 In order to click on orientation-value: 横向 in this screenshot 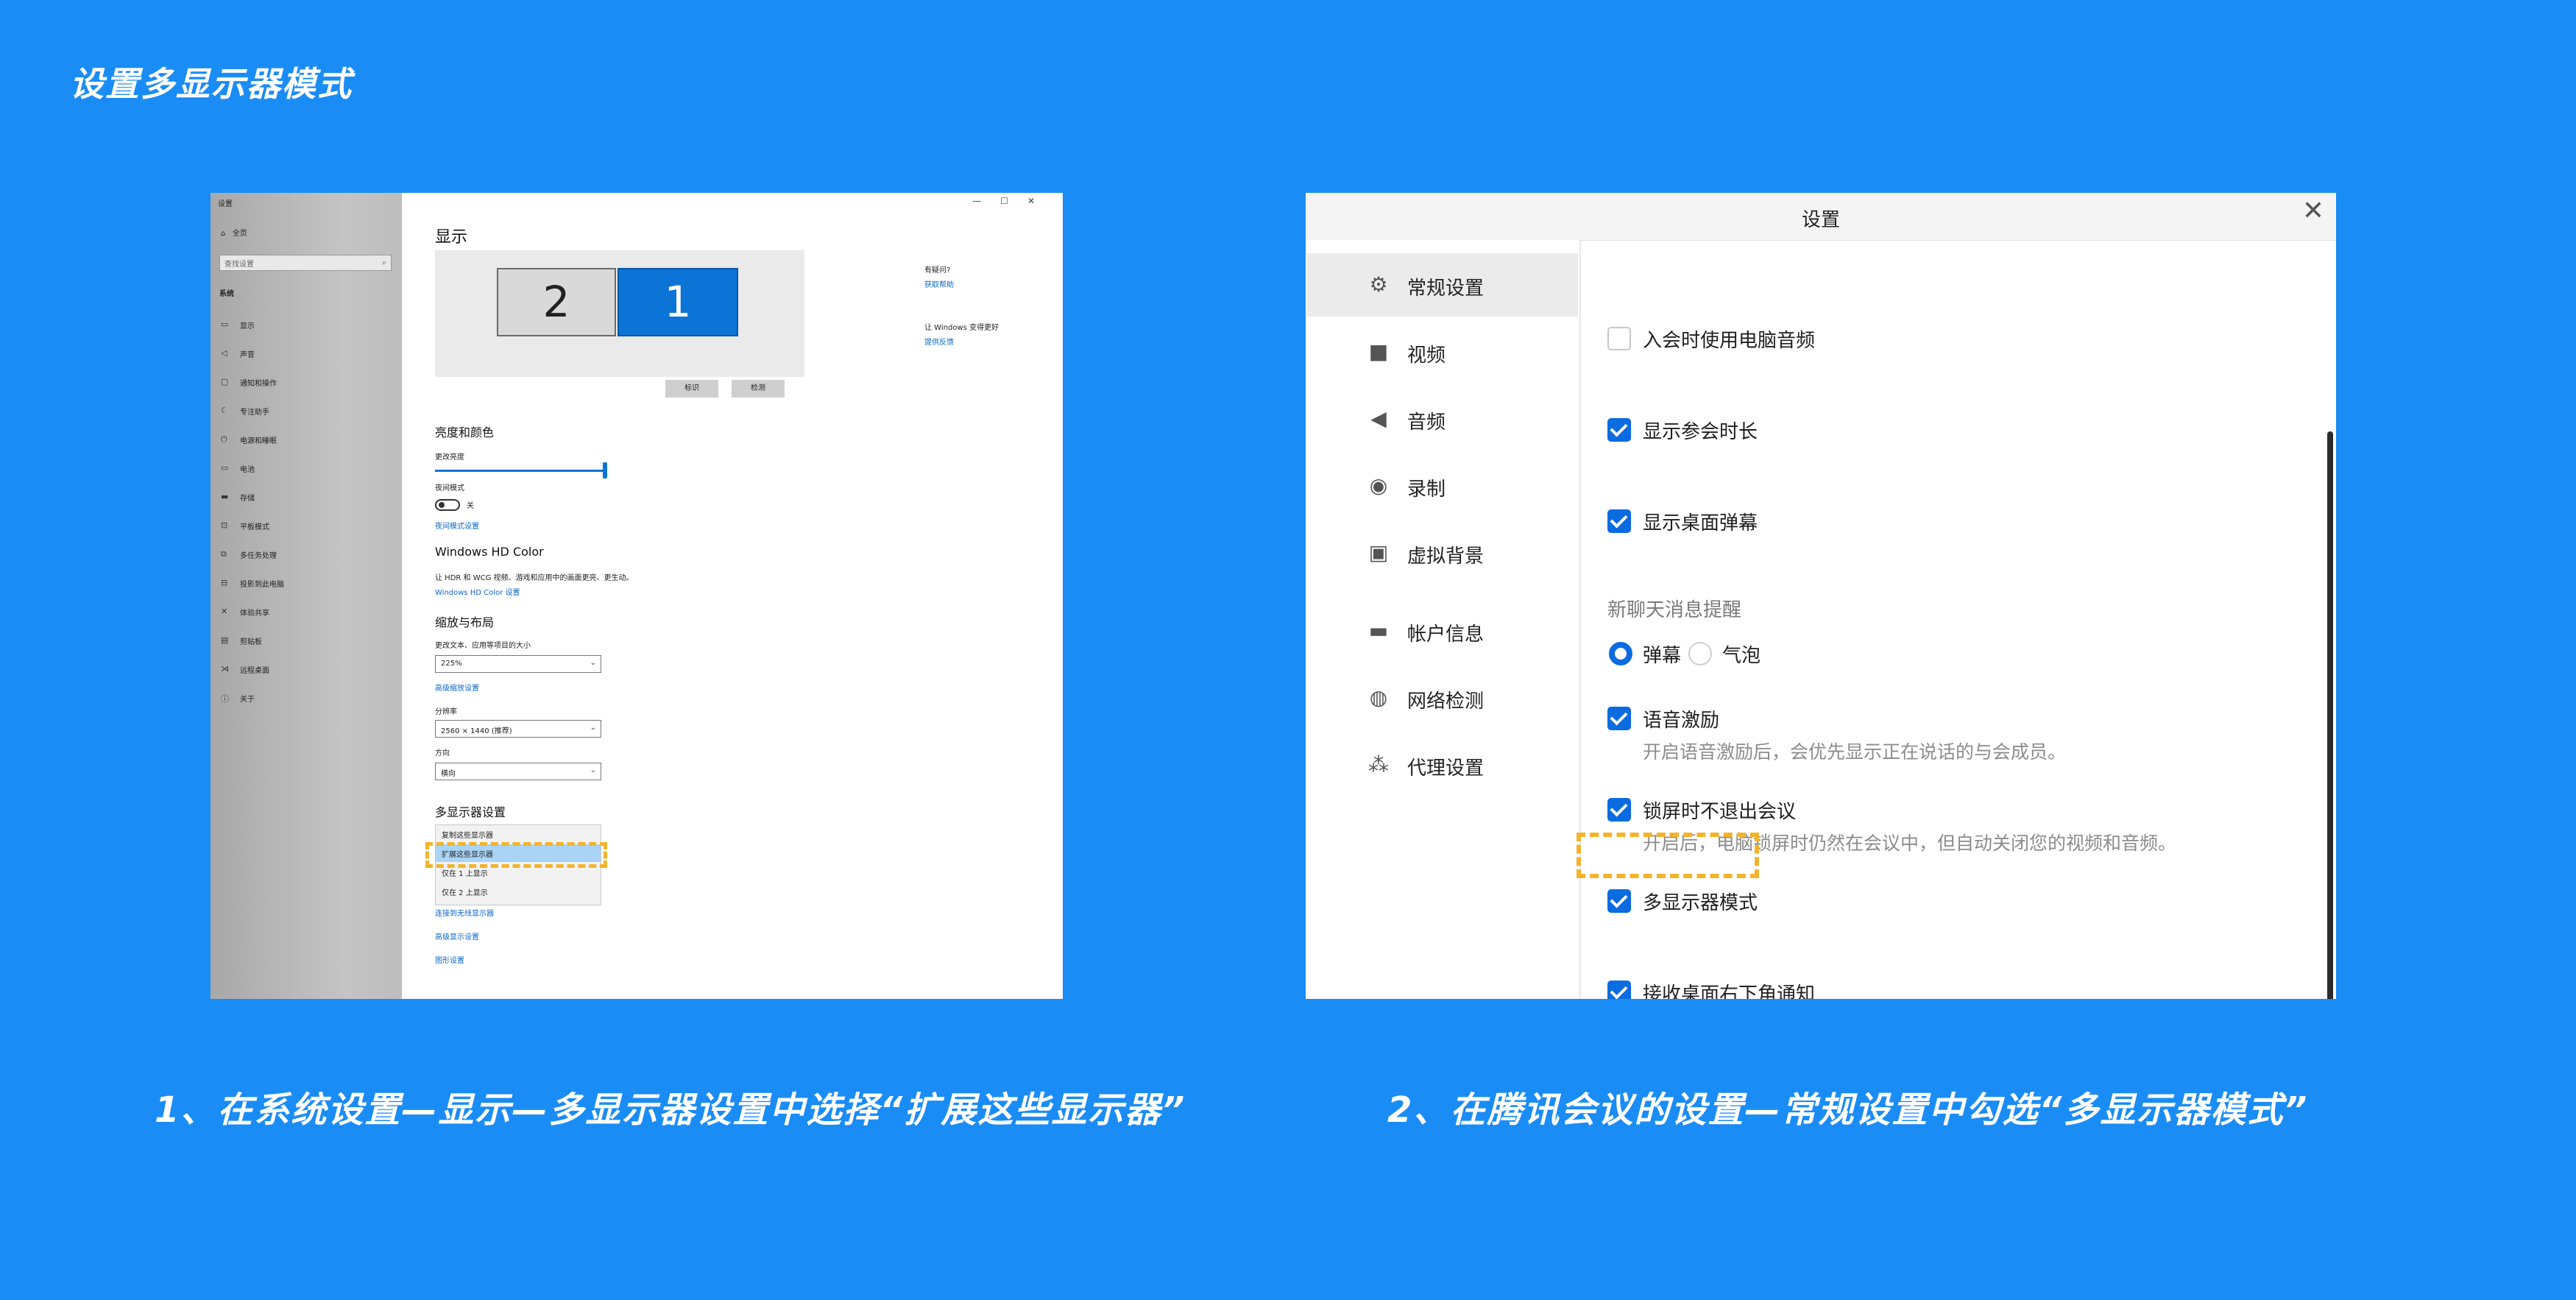, I will do `click(448, 774)`.